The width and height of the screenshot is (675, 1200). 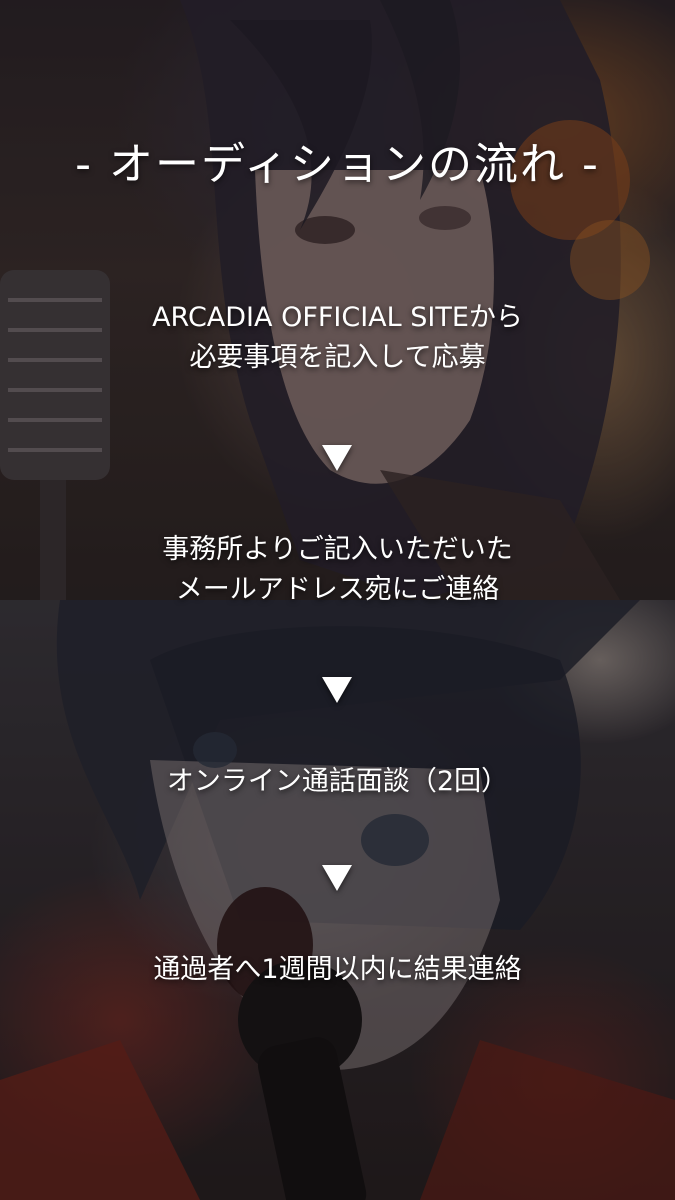 What do you see at coordinates (337, 357) in the screenshot?
I see `step-line: 必要事項を記入して応募` at bounding box center [337, 357].